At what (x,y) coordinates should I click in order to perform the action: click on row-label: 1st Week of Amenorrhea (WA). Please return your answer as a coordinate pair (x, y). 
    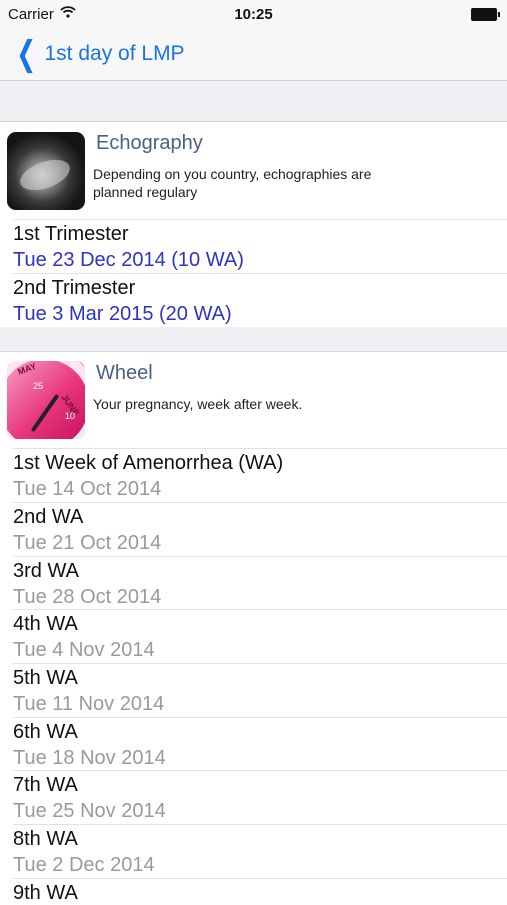
    Looking at the image, I should click on (148, 463).